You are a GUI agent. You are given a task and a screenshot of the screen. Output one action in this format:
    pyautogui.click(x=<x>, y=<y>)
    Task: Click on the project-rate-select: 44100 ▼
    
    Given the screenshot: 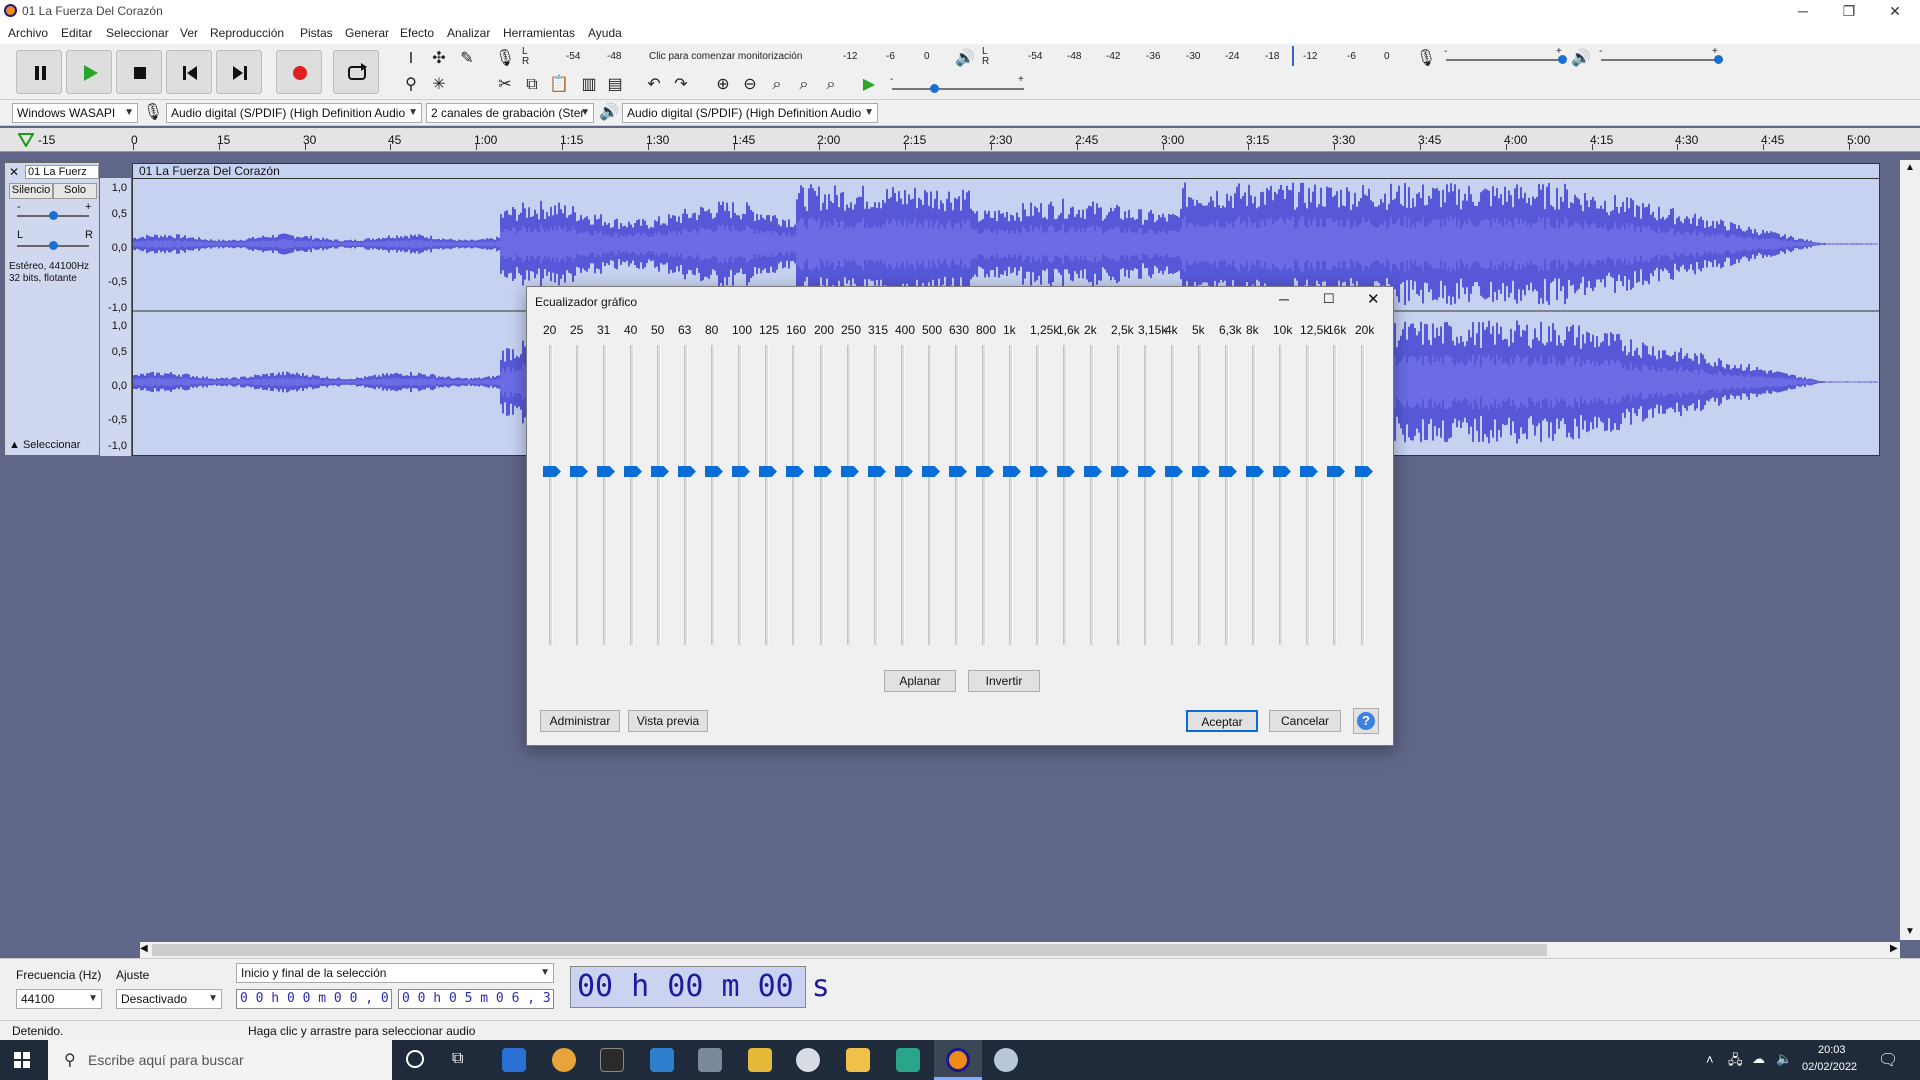 What is the action you would take?
    pyautogui.click(x=59, y=999)
    